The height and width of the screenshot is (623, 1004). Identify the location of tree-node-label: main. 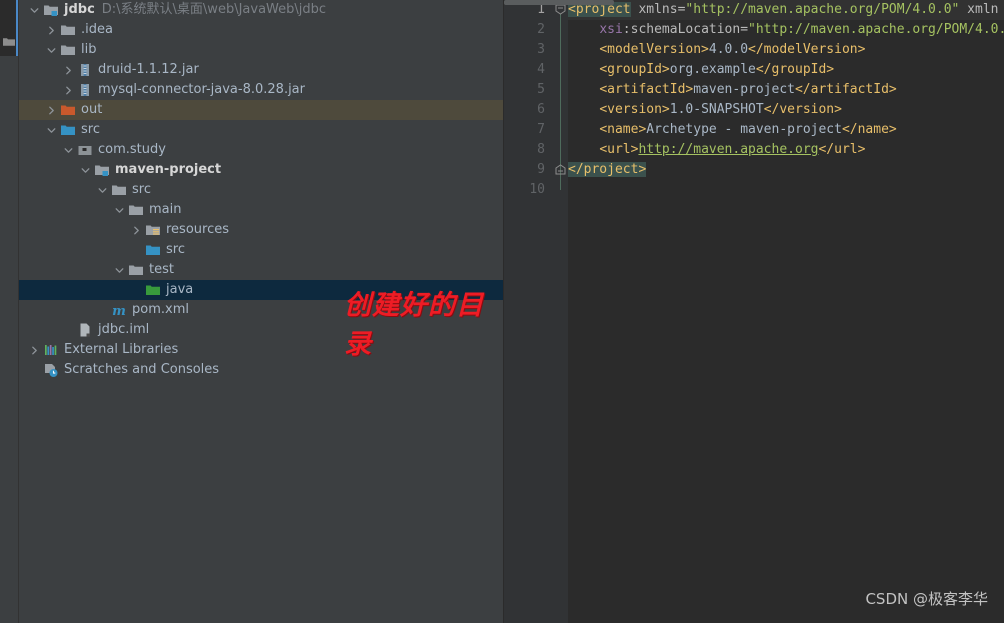
(165, 209).